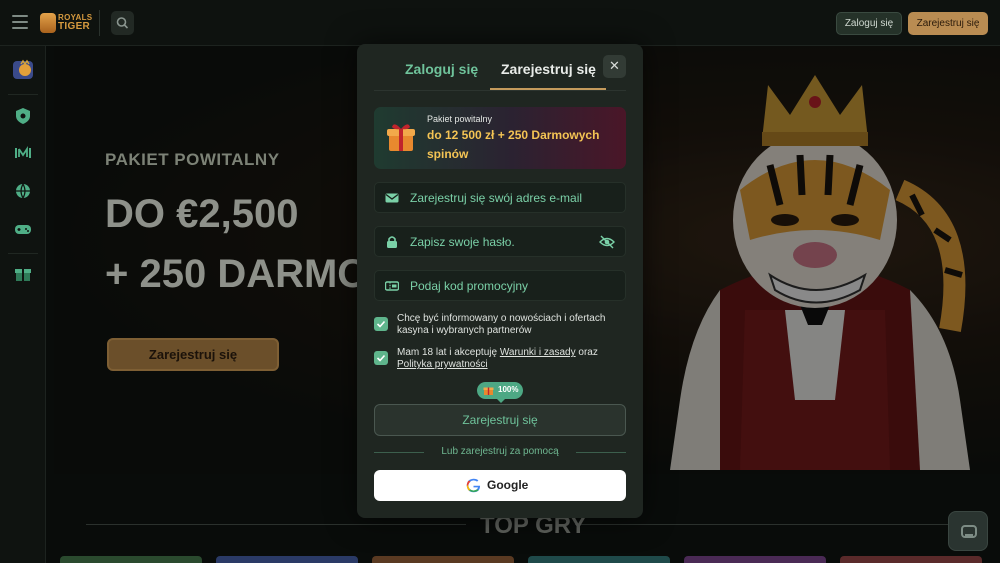  What do you see at coordinates (500, 420) in the screenshot?
I see `submit-register-button: Zarejestruj się` at bounding box center [500, 420].